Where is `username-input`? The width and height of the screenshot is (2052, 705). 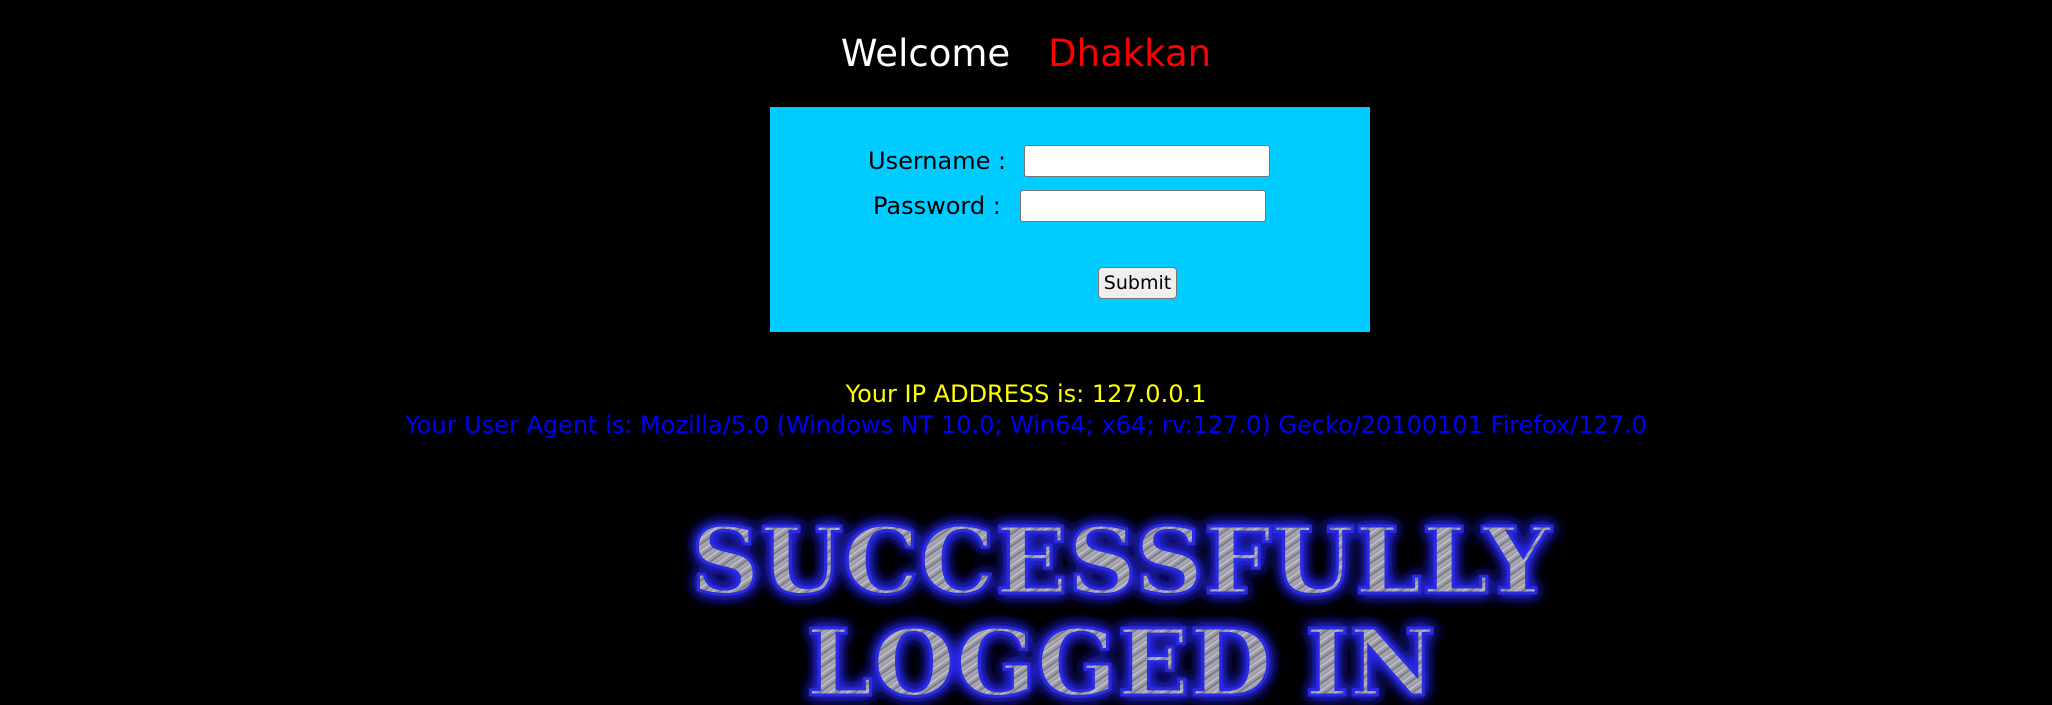
username-input is located at coordinates (1147, 161).